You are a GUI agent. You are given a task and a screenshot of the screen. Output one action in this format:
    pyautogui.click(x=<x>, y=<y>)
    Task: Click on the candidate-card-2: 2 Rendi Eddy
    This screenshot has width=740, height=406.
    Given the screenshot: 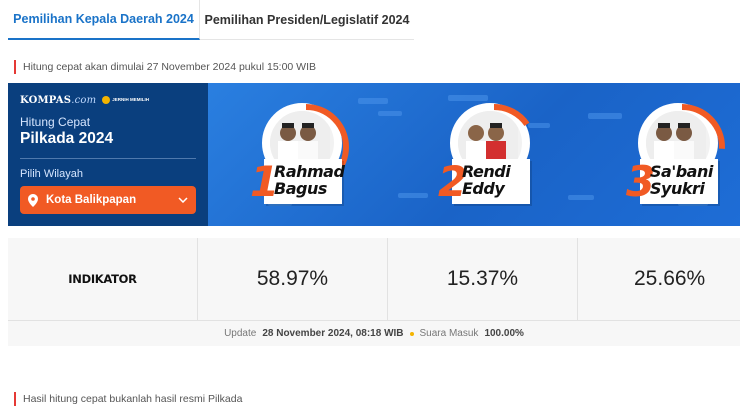 What is the action you would take?
    pyautogui.click(x=493, y=158)
    